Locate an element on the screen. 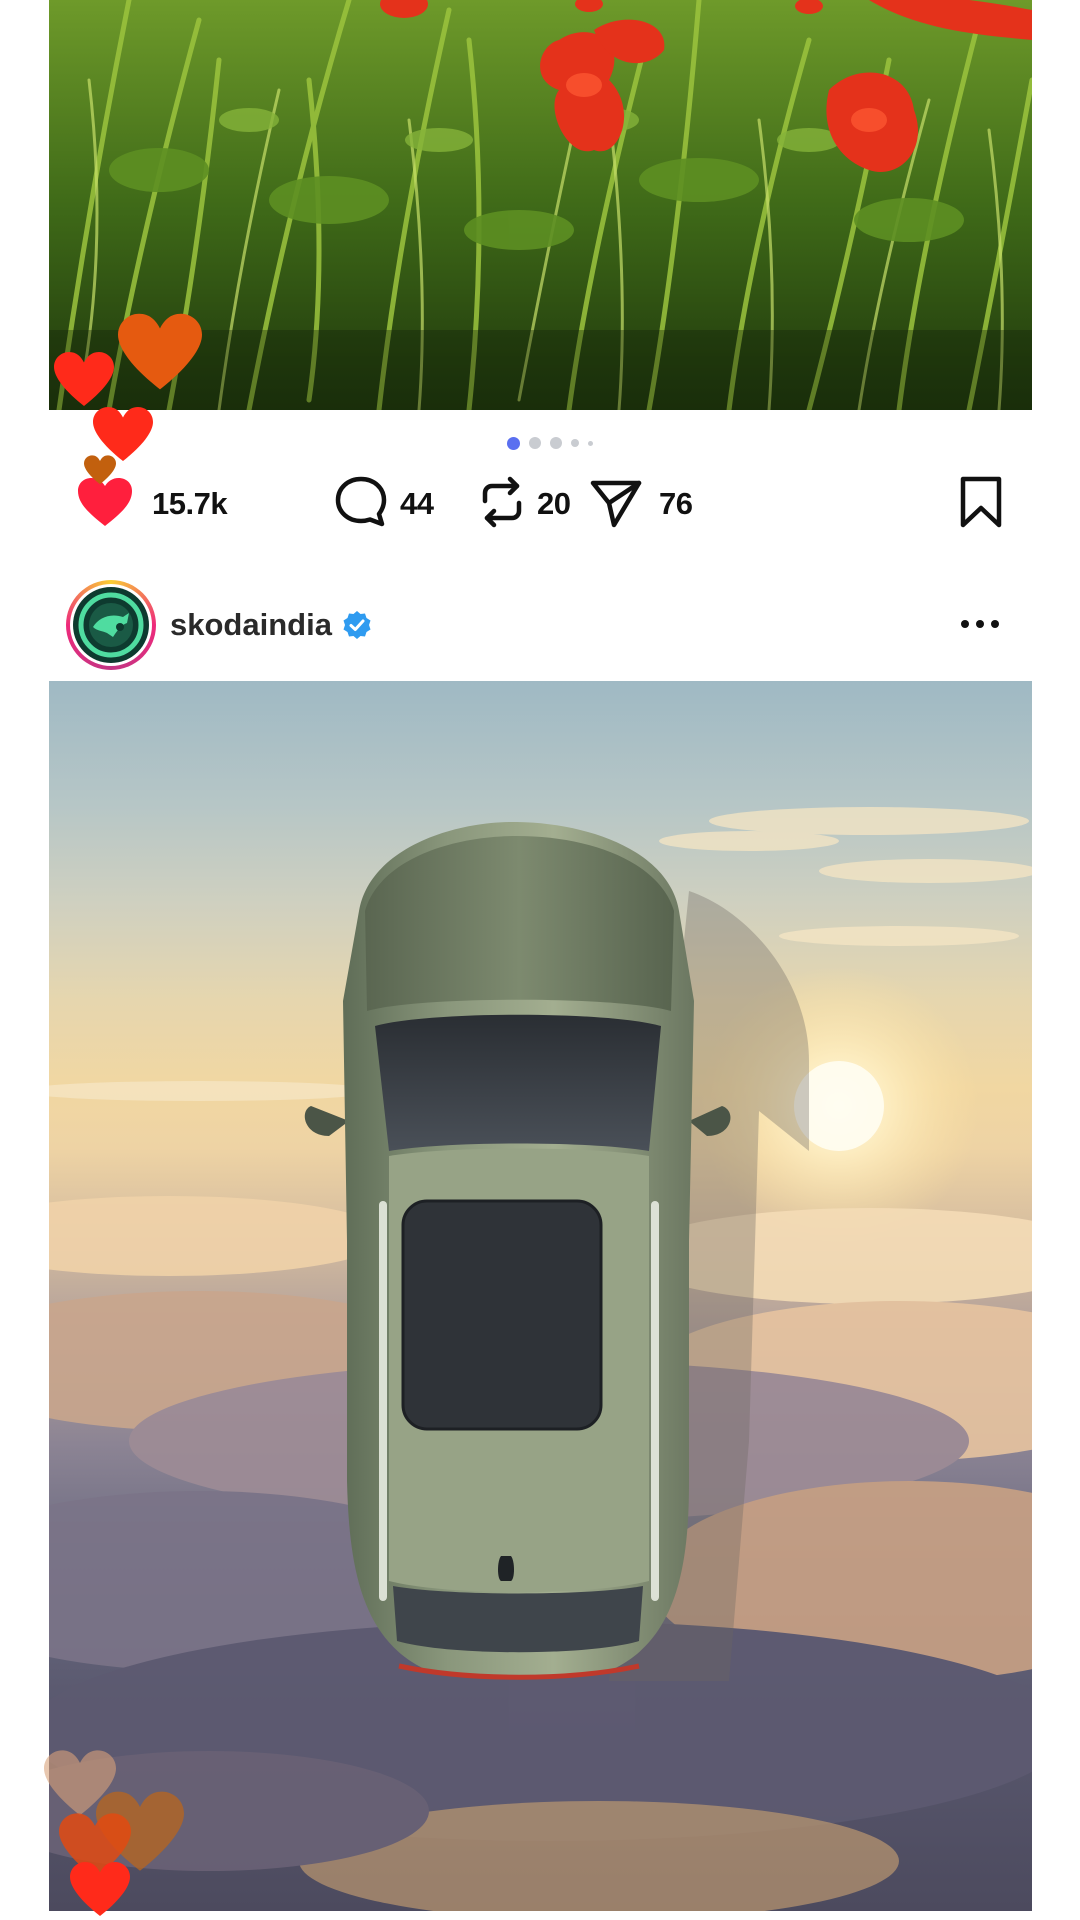  avatar-story-ring is located at coordinates (111, 625).